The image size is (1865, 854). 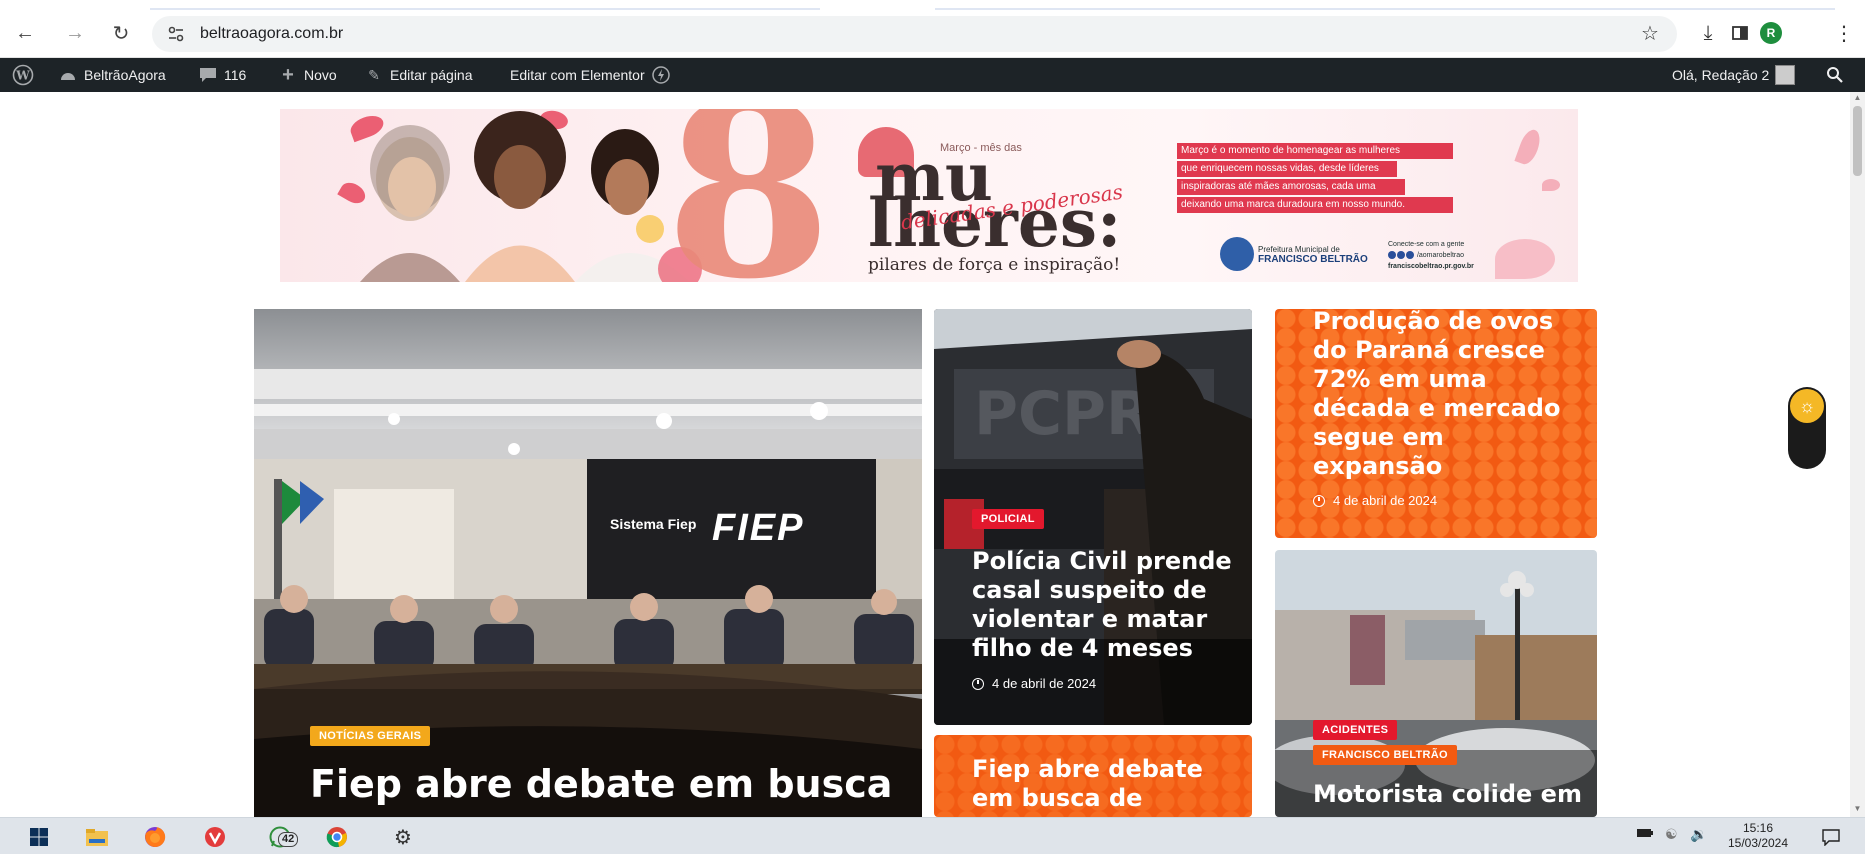 I want to click on firefox-icon, so click(x=155, y=837).